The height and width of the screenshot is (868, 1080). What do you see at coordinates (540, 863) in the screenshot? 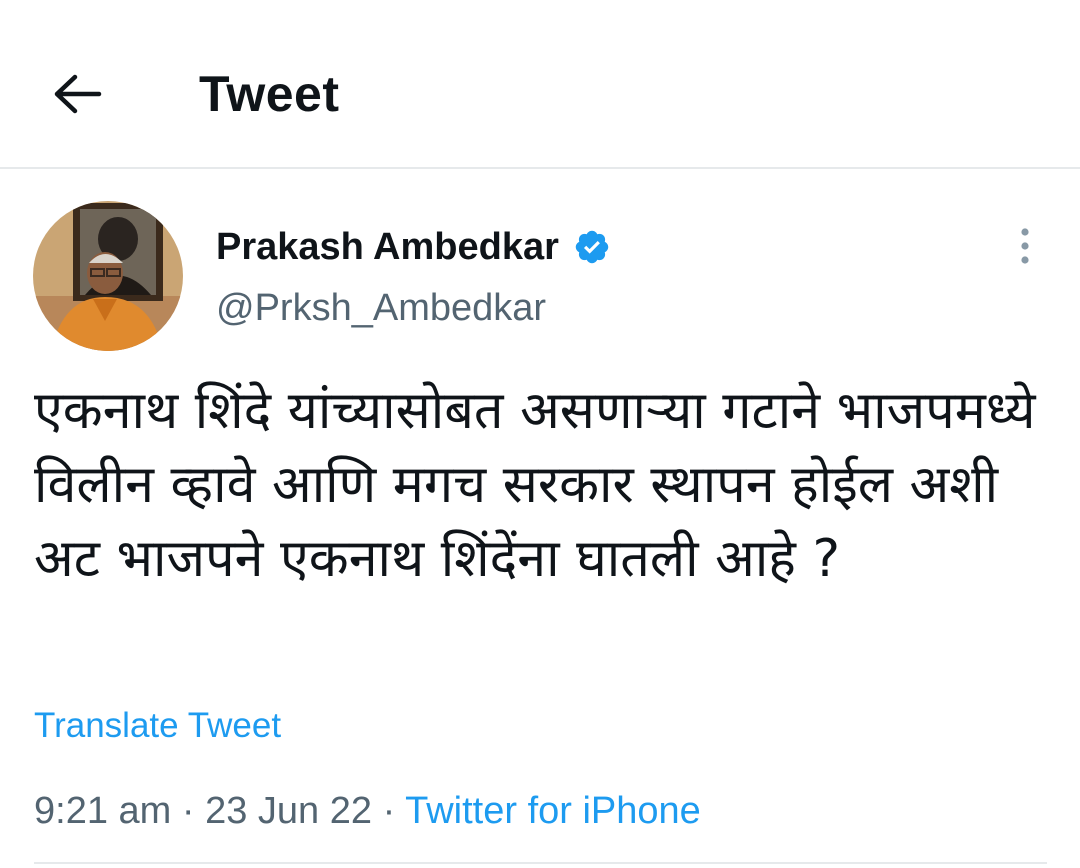
I see `divider` at bounding box center [540, 863].